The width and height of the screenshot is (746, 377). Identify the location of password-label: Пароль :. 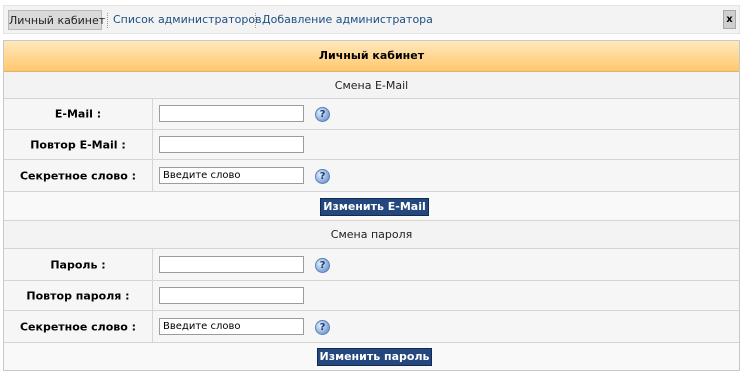
(78, 264).